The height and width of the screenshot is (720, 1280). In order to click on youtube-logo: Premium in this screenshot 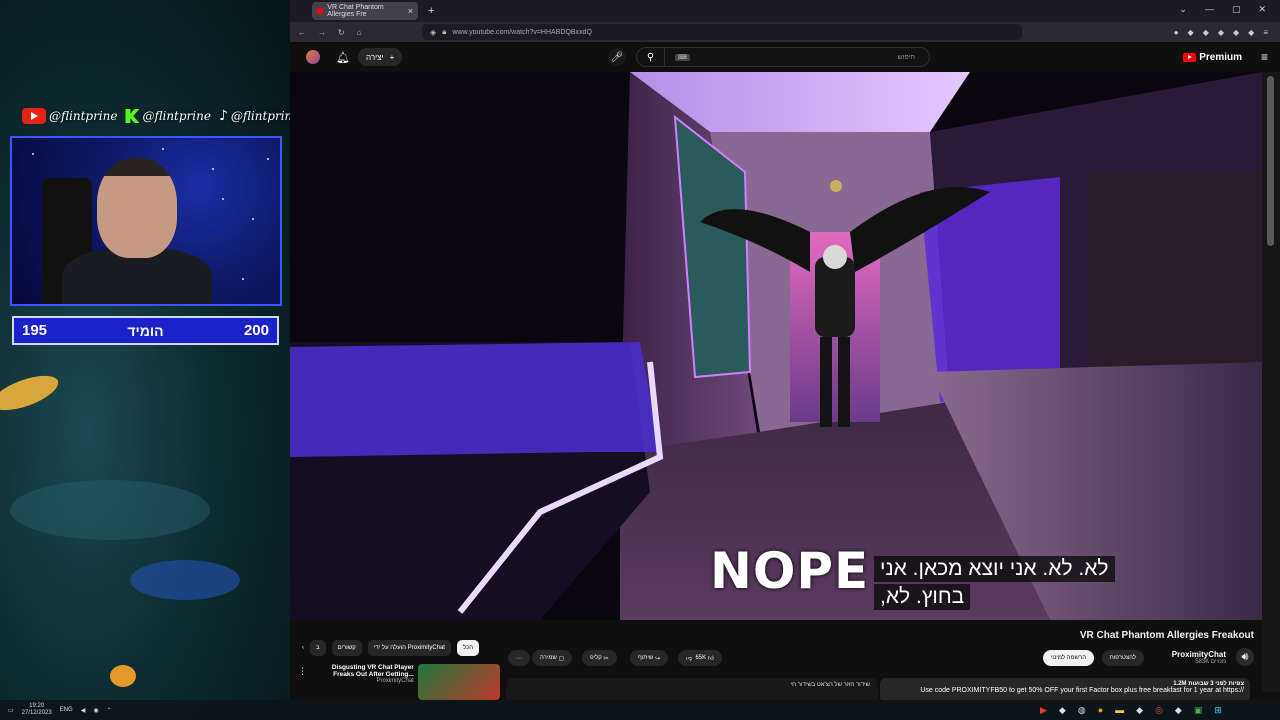, I will do `click(1212, 57)`.